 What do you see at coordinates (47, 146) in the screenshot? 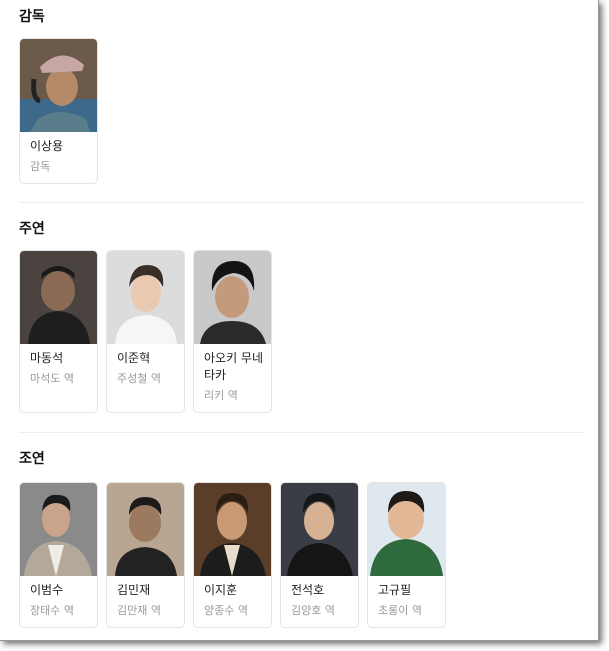
I see `person-name: 이상용` at bounding box center [47, 146].